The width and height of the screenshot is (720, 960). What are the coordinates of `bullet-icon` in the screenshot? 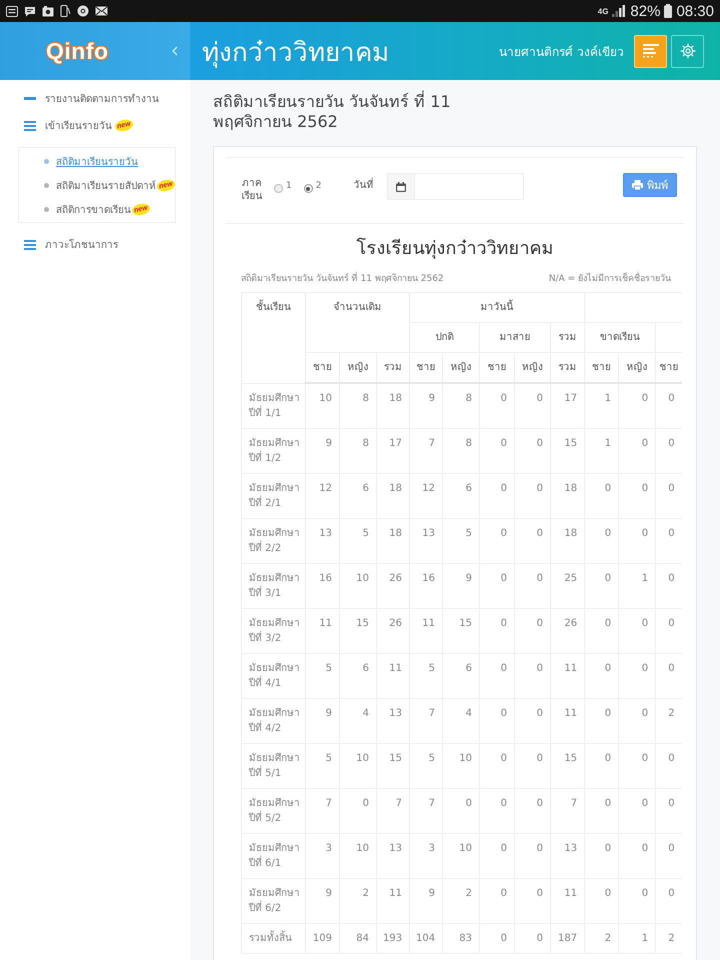 It's located at (46, 209).